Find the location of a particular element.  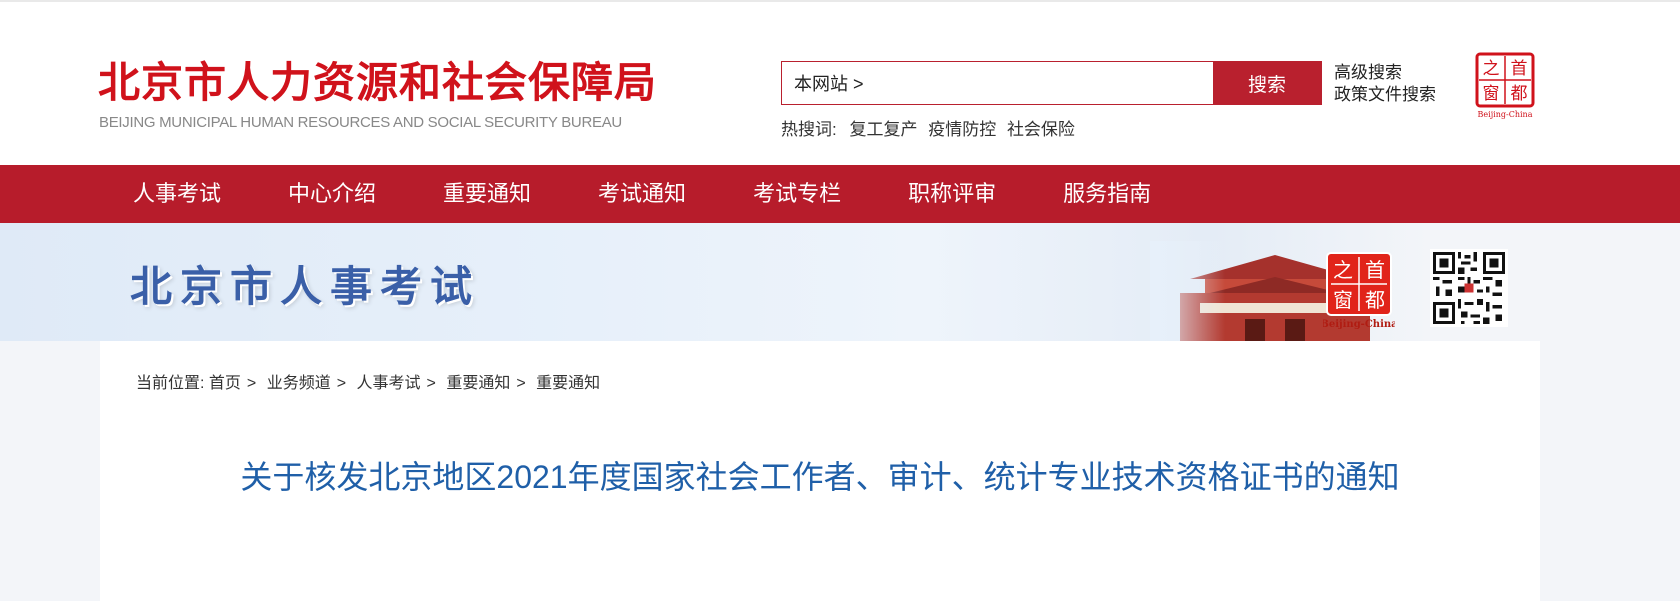

search-box: 搜索 is located at coordinates (1051, 83).